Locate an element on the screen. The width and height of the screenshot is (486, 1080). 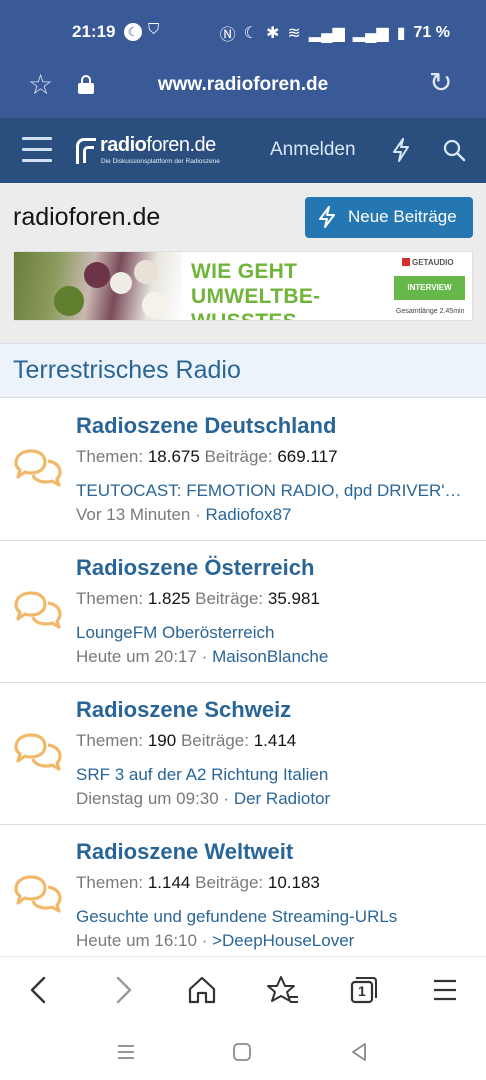
forward-icon is located at coordinates (123, 990).